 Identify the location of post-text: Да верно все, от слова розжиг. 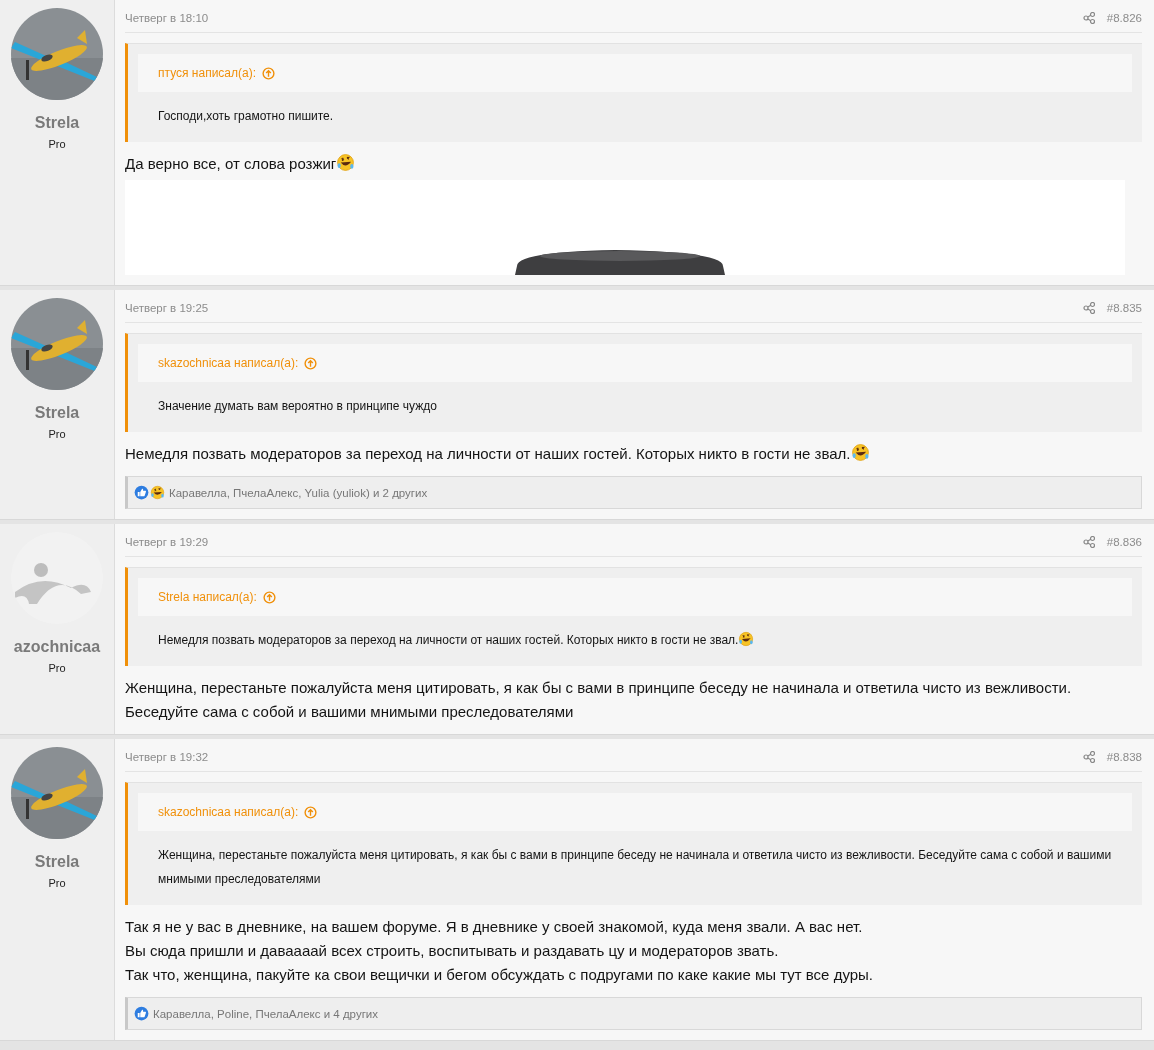
(633, 164).